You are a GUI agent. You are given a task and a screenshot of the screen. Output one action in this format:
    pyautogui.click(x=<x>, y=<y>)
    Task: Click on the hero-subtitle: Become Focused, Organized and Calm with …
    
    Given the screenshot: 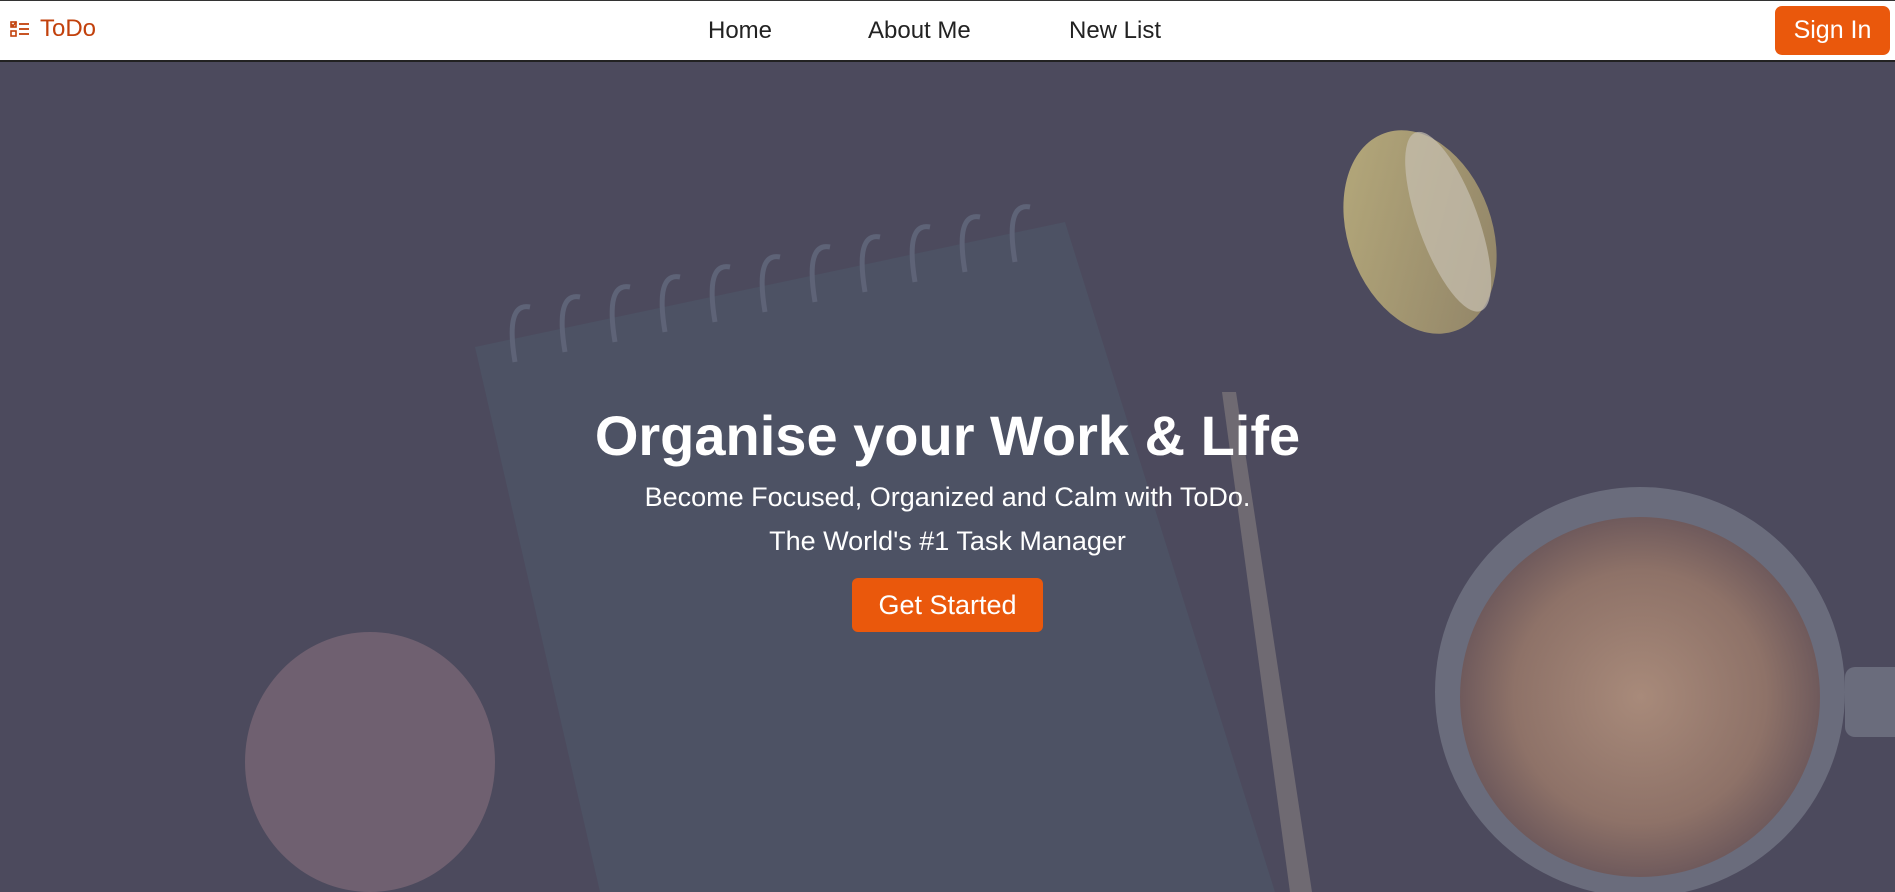 What is the action you would take?
    pyautogui.click(x=947, y=497)
    